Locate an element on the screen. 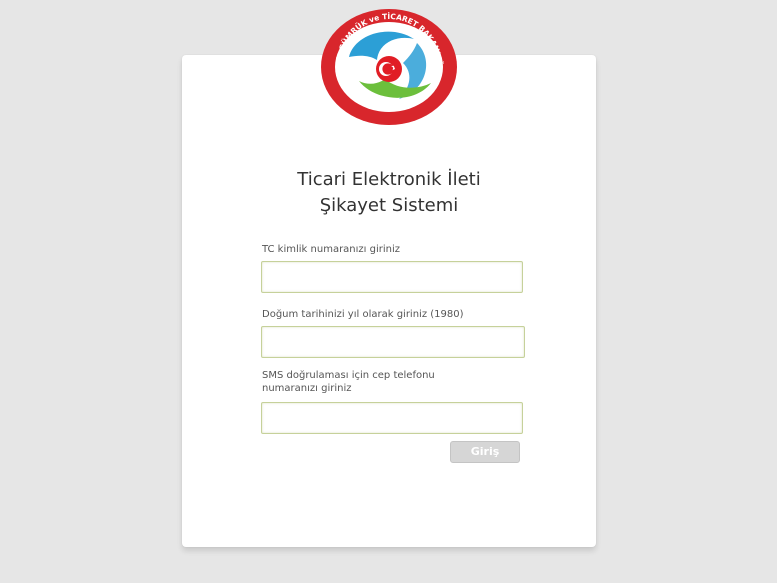 This screenshot has height=583, width=777. tc-id-input is located at coordinates (392, 277).